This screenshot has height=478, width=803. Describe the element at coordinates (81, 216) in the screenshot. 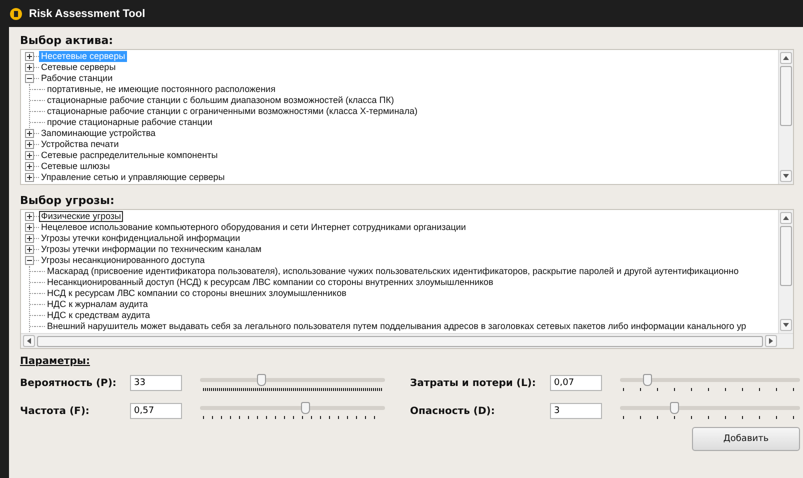

I see `tree-item: Физические угрозы` at that location.